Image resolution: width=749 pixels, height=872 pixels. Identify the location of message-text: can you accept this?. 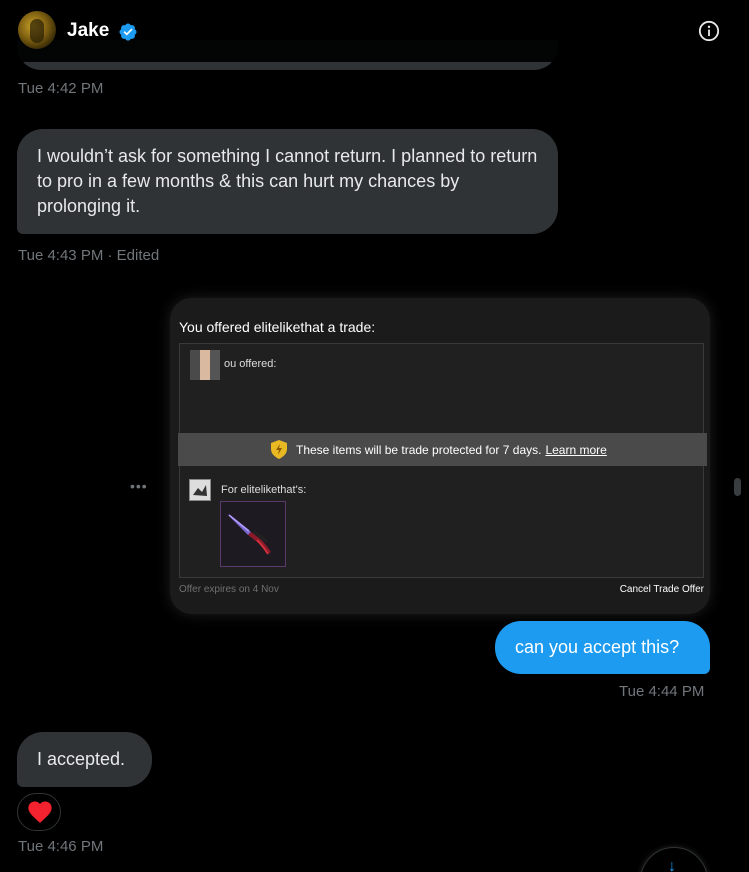
(597, 647).